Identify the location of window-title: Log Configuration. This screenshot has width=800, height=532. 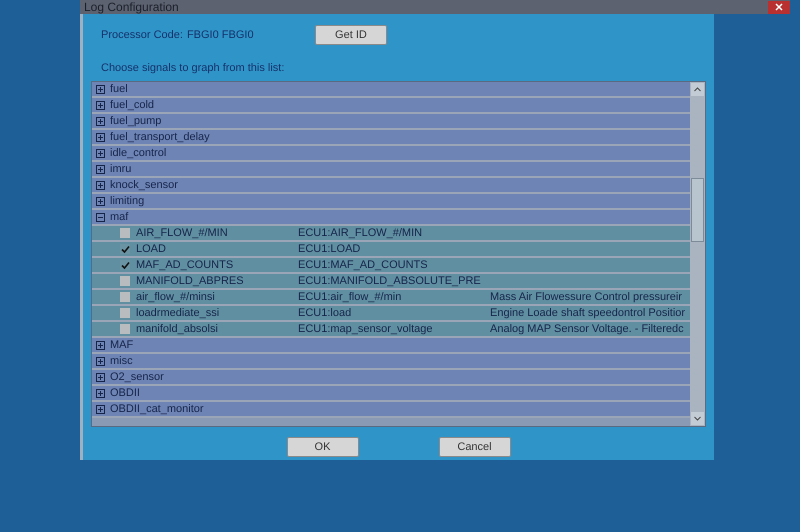
(131, 7).